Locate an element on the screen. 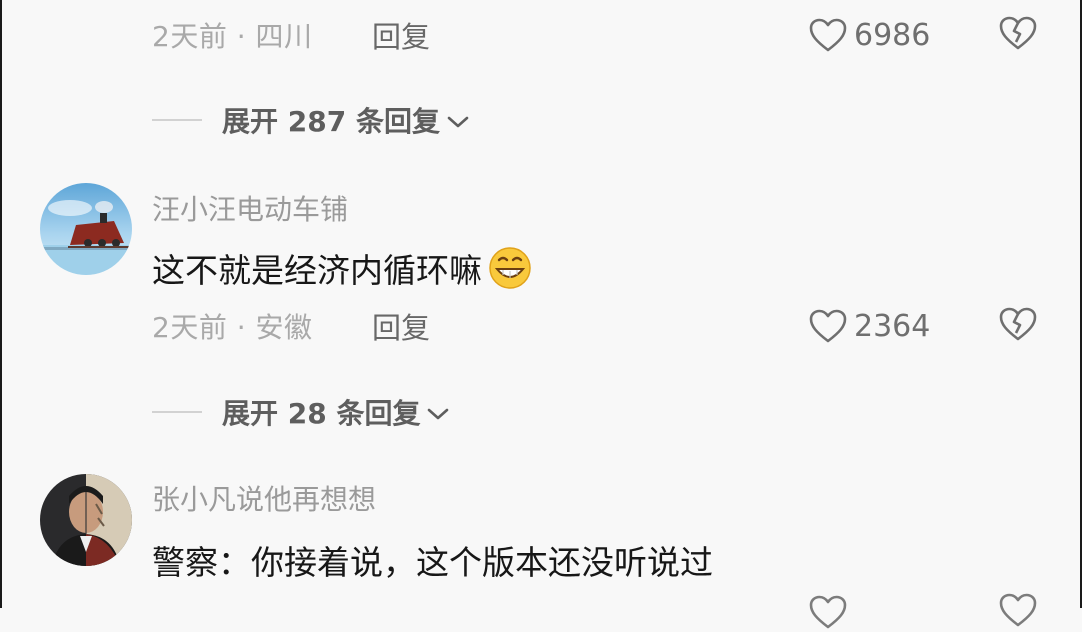 The height and width of the screenshot is (632, 1082). comment-text: 这不就是经济内循环嘛 is located at coordinates (317, 270).